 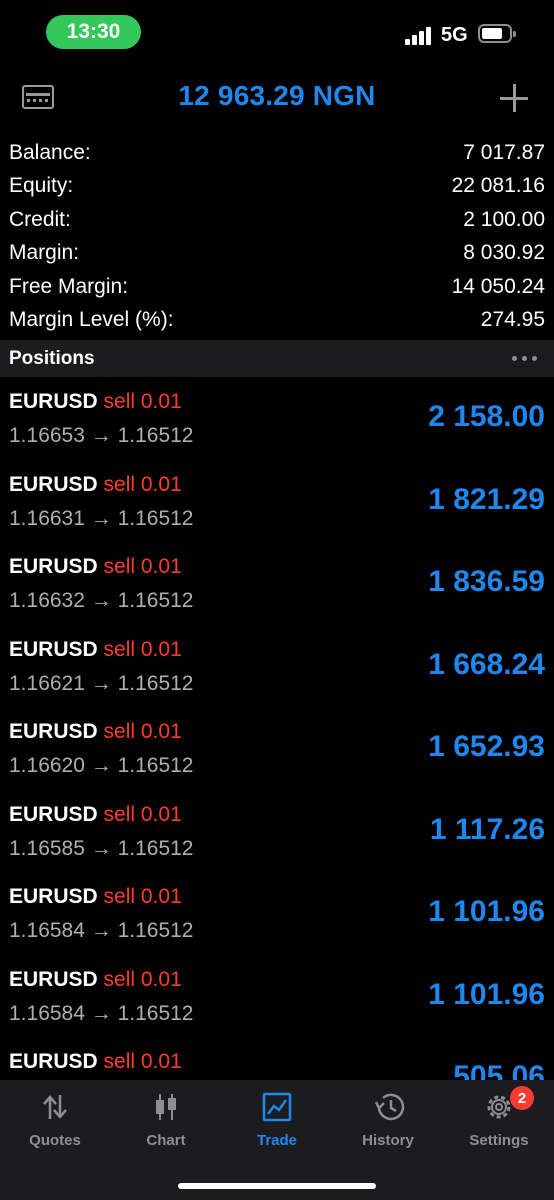 I want to click on summary-row-balance: Balance: 7 017.87, so click(x=277, y=153).